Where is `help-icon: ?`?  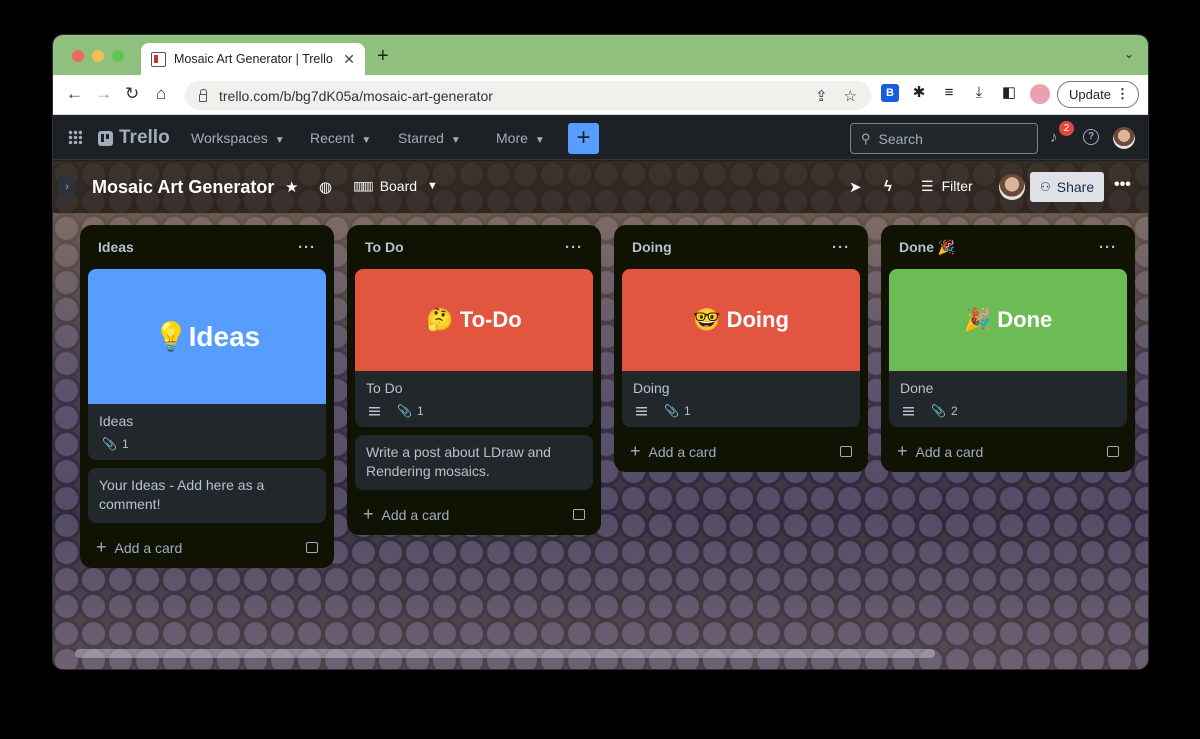 help-icon: ? is located at coordinates (1091, 137).